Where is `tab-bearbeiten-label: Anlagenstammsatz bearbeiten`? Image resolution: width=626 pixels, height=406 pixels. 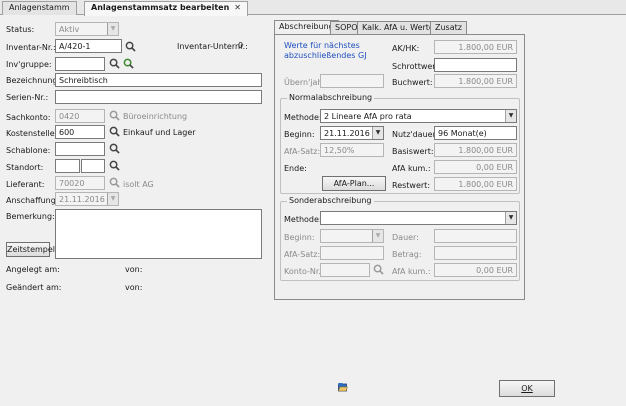 tab-bearbeiten-label: Anlagenstammsatz bearbeiten is located at coordinates (160, 7).